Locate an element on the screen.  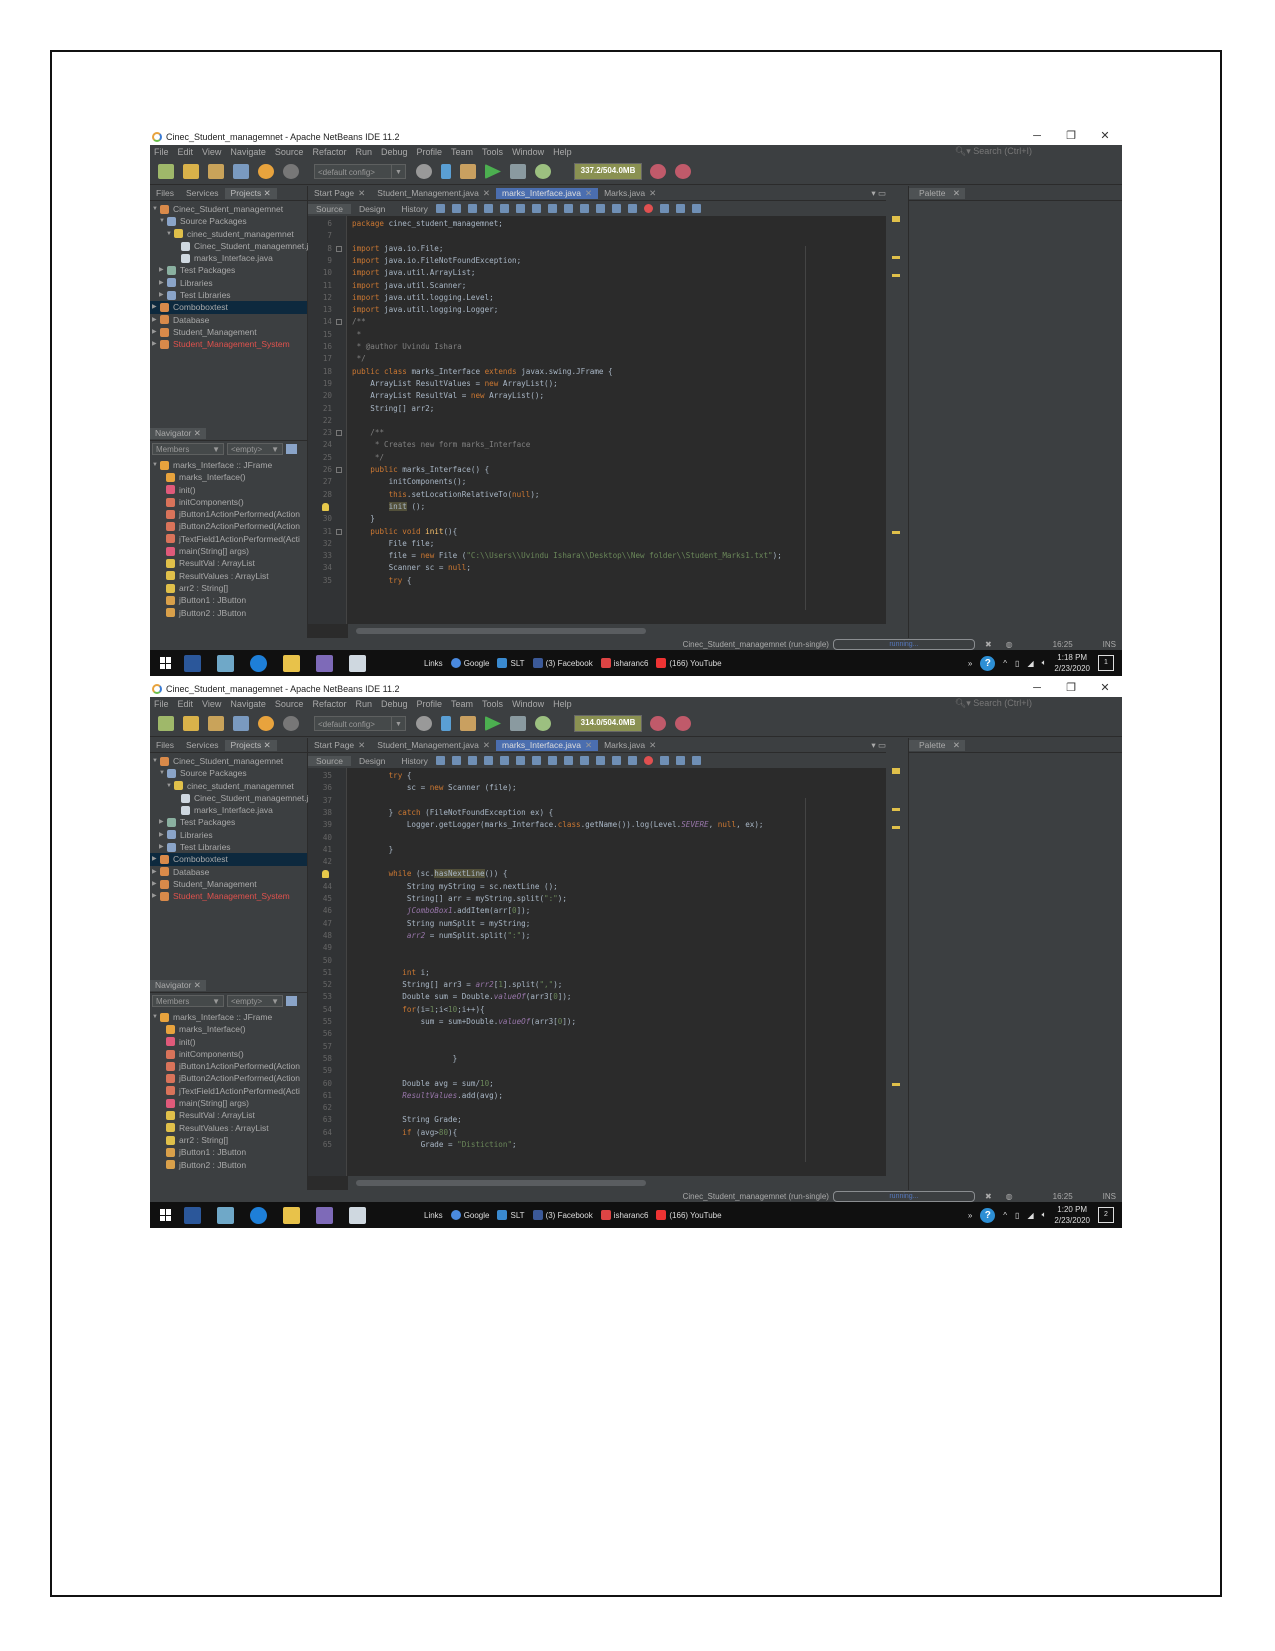
link-google: Google is located at coordinates (469, 663).